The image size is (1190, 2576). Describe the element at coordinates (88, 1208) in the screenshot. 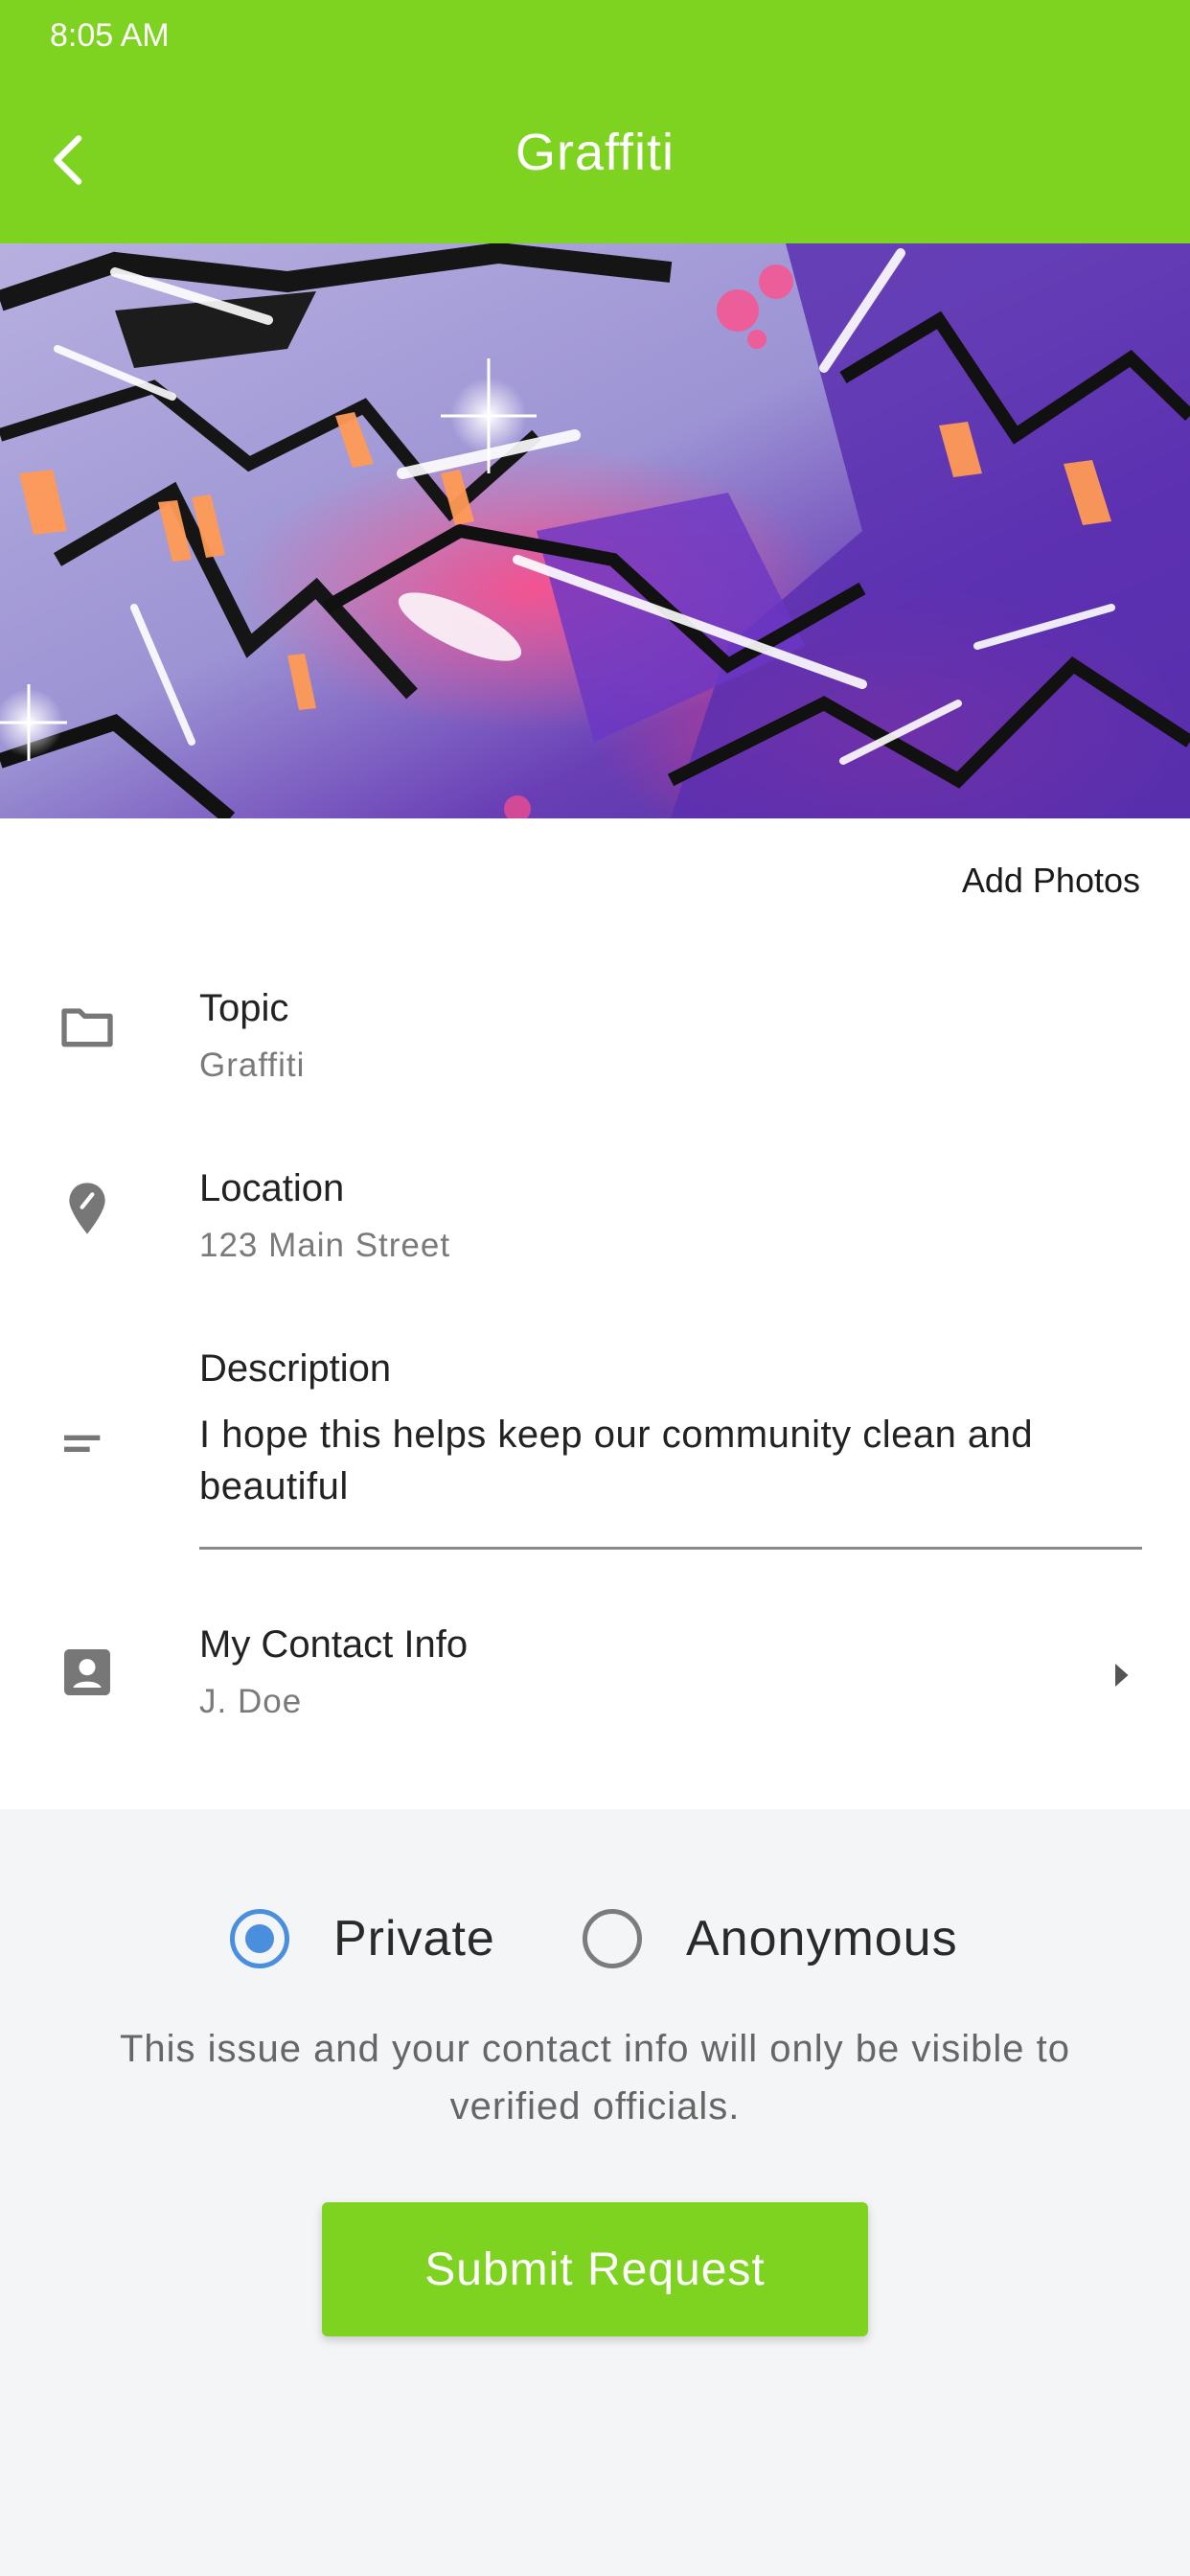

I see `location-pin-icon` at that location.